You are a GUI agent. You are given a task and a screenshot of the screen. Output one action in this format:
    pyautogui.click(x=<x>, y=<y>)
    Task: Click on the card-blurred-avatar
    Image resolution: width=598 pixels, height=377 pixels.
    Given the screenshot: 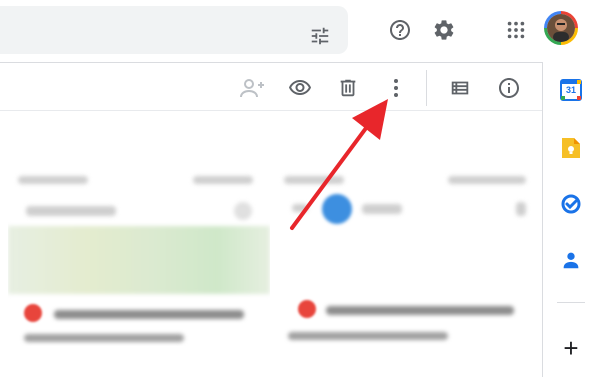 What is the action you would take?
    pyautogui.click(x=243, y=211)
    